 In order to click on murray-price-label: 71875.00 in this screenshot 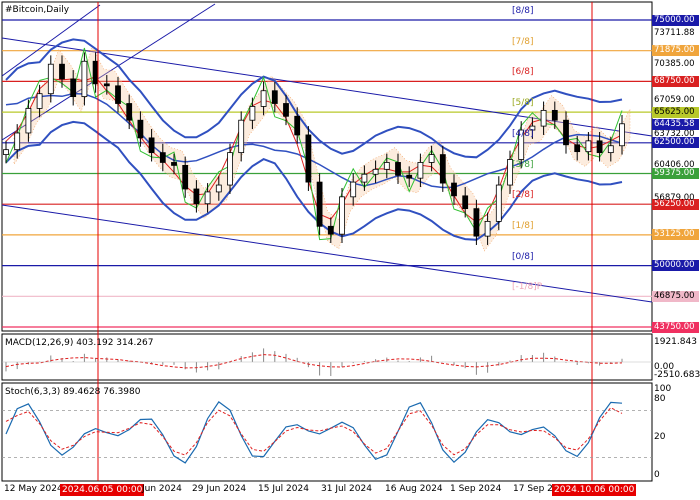, I will do `click(675, 51)`.